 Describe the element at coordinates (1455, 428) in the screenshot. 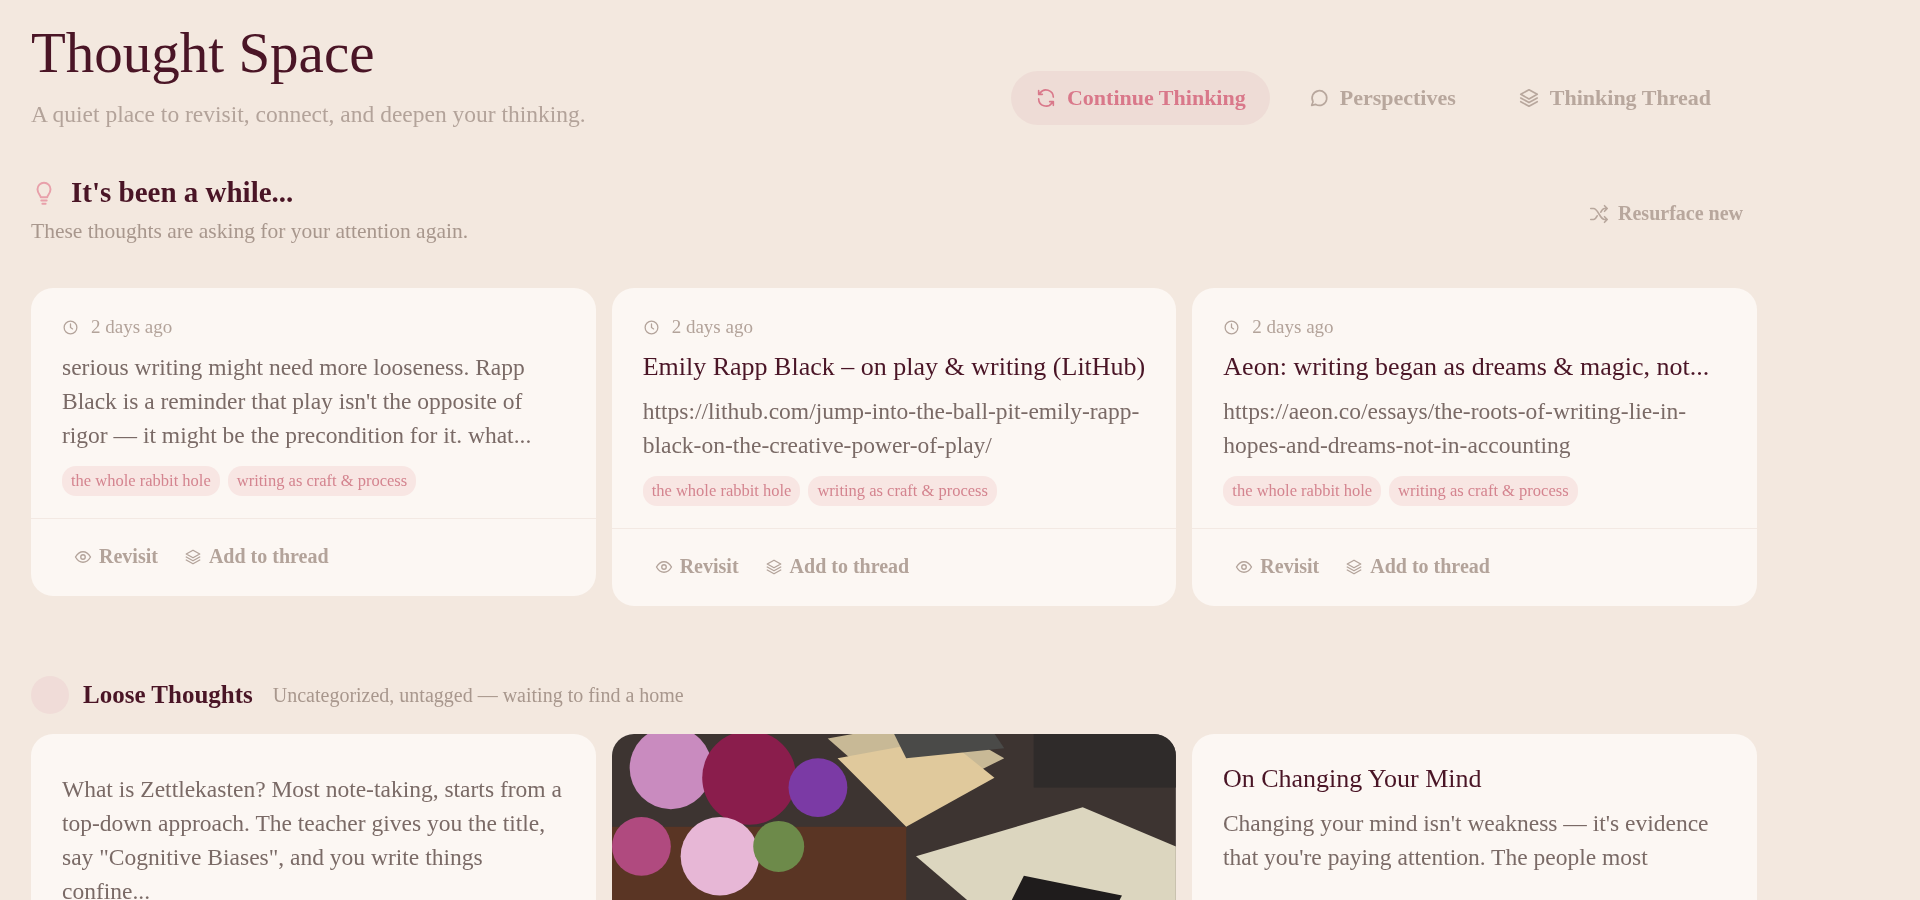

I see `card-url: https://aeon.co/essays/the-roots-of-writing-lie-in-hopes-and-dreams-not-in-accounting` at that location.